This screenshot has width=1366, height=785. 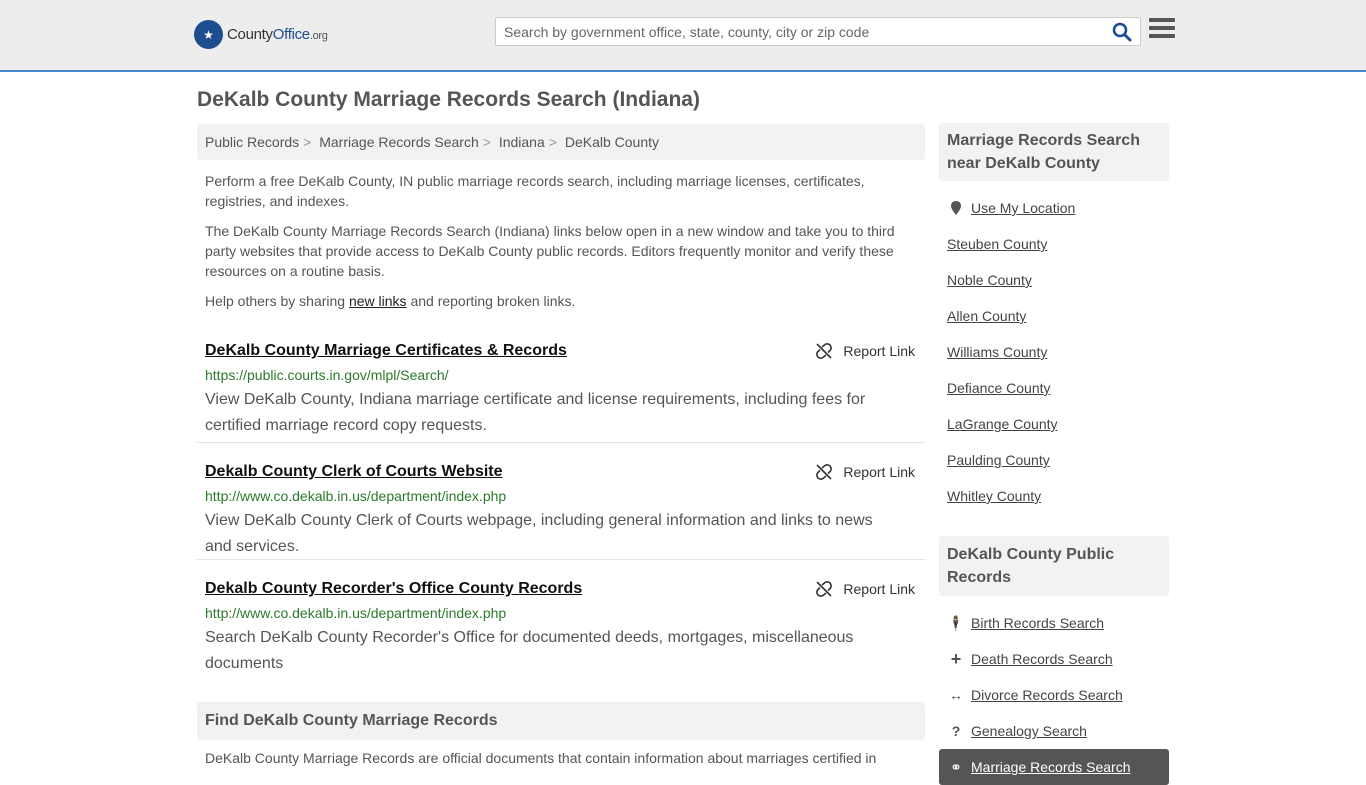 I want to click on nearby-county-link: Williams County, so click(x=997, y=352).